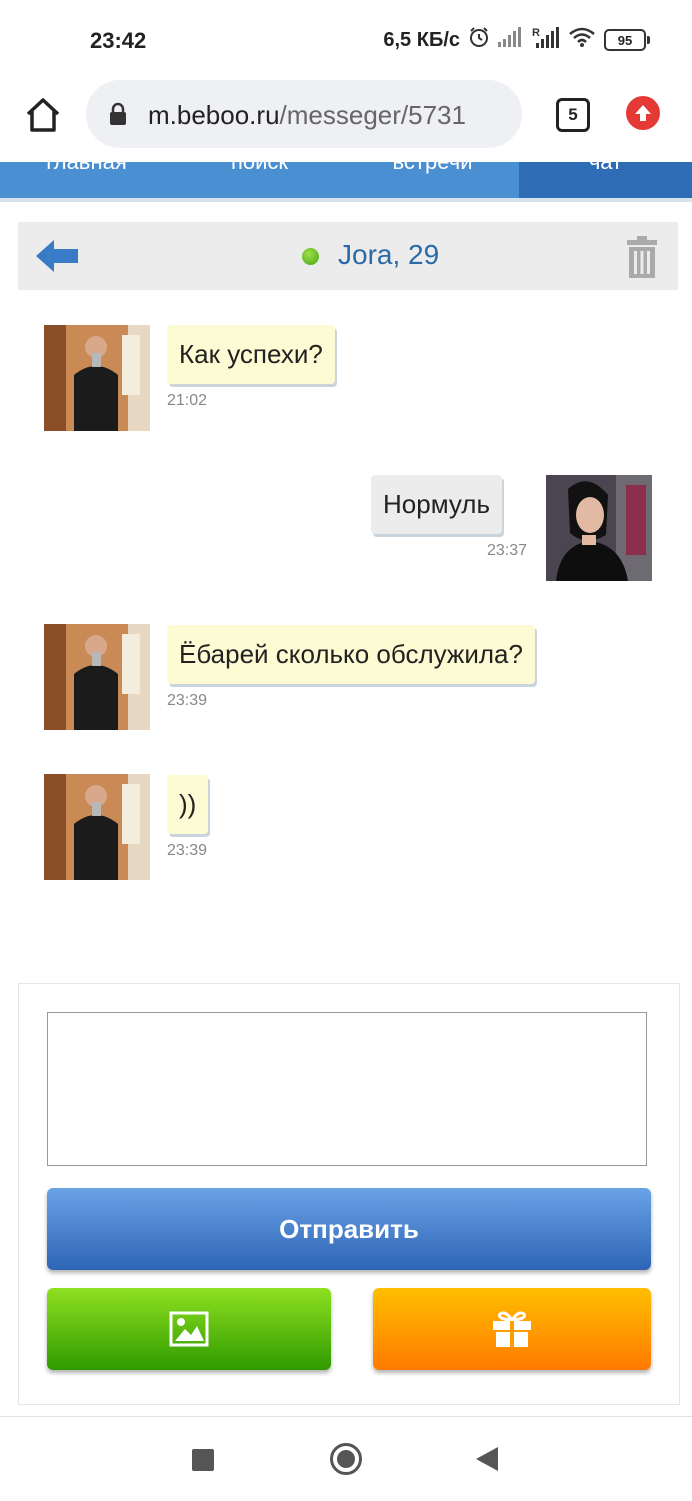 The width and height of the screenshot is (692, 1501). I want to click on tab-chat-label: чат, so click(605, 168).